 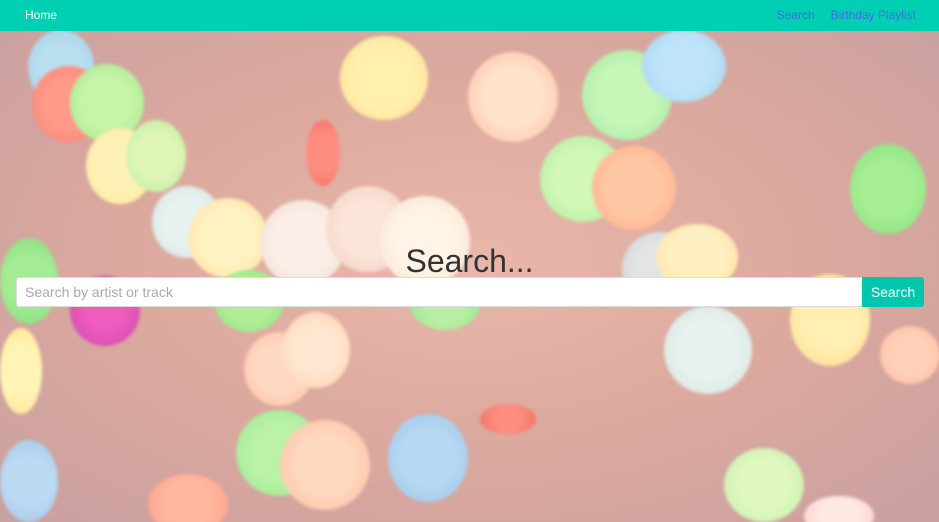 What do you see at coordinates (41, 15) in the screenshot?
I see `nav-link-home: Home` at bounding box center [41, 15].